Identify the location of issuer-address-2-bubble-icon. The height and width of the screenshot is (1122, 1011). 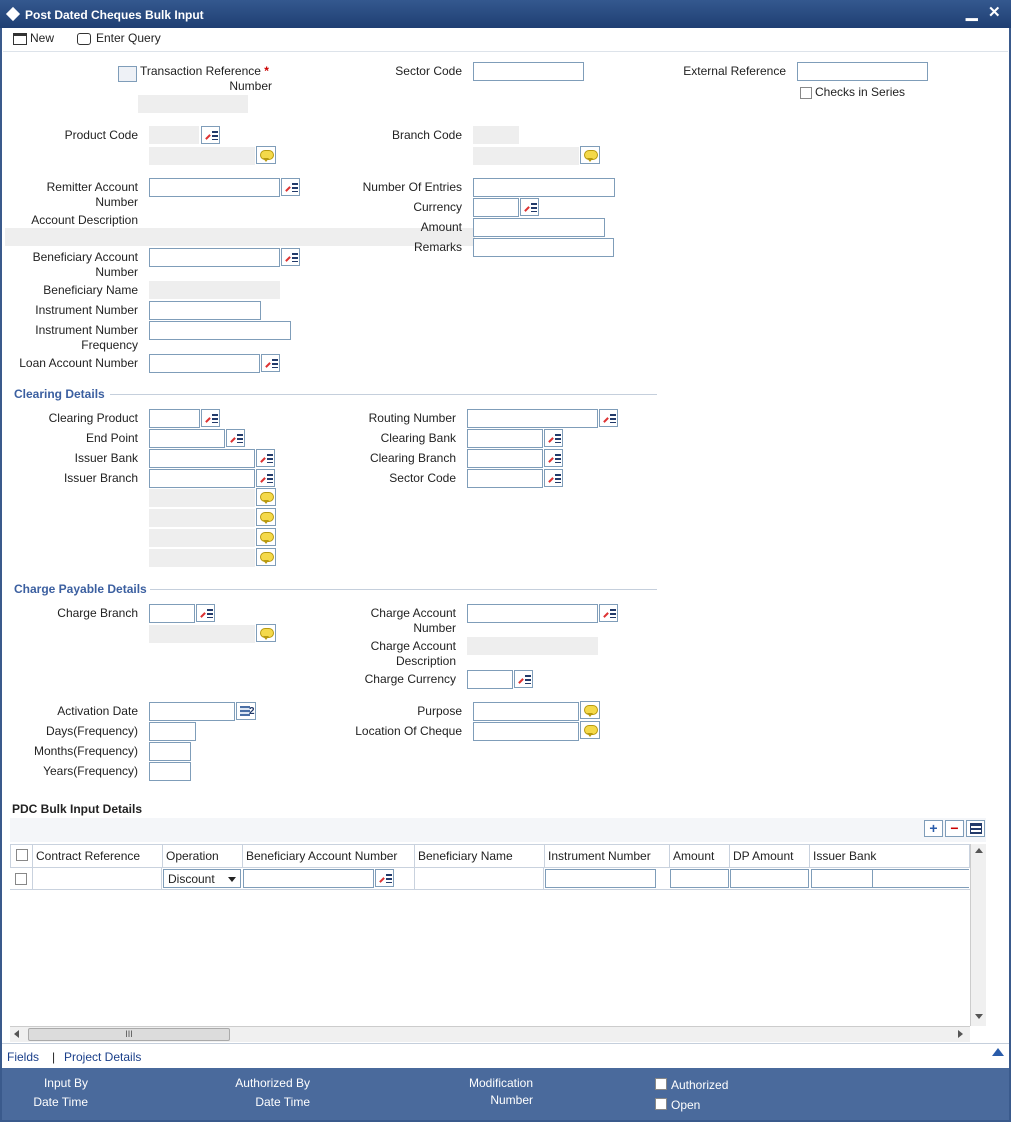
(266, 517).